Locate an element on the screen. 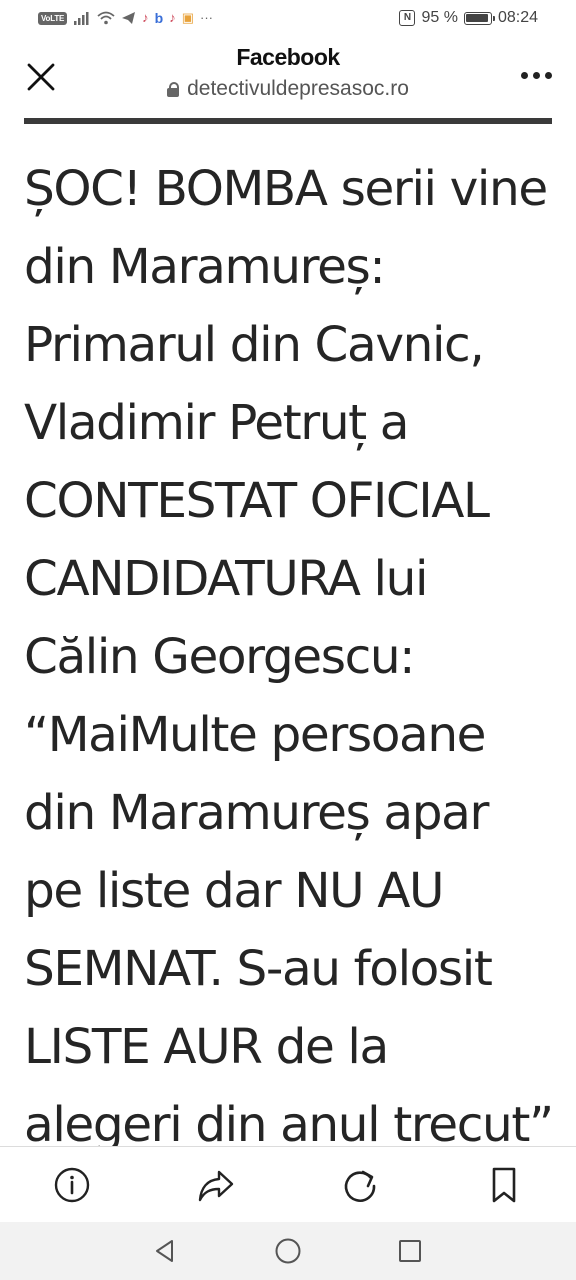  bookmark-icon is located at coordinates (504, 1185).